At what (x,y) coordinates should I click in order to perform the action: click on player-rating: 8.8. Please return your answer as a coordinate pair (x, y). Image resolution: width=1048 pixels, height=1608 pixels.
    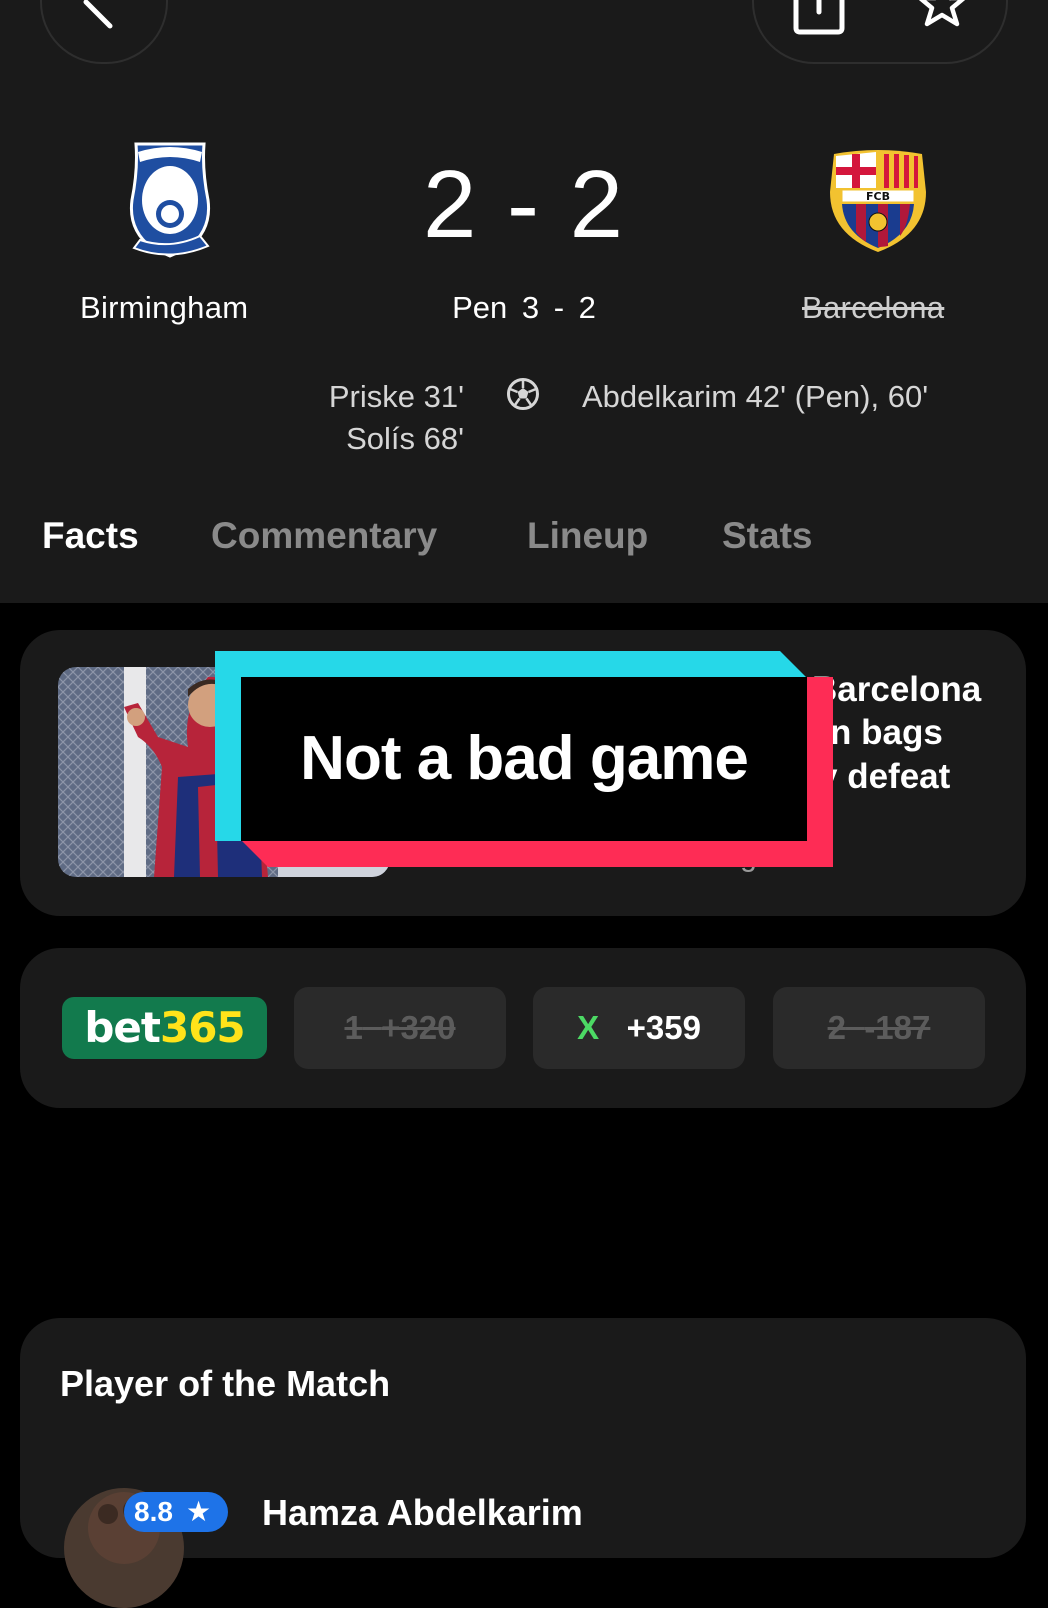
    Looking at the image, I should click on (153, 1511).